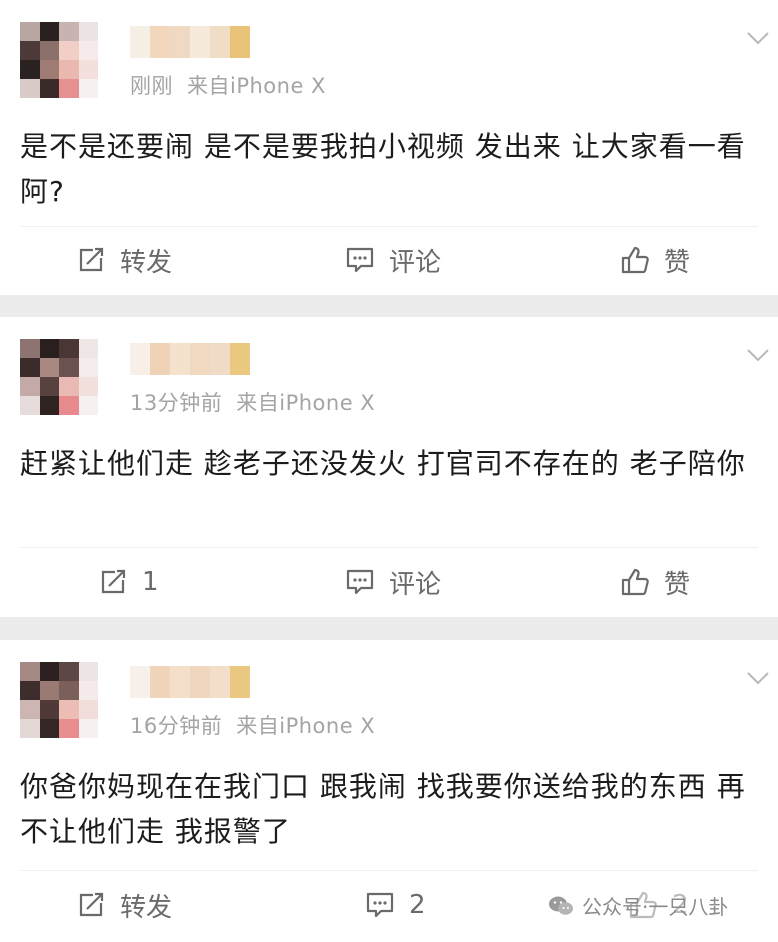 The width and height of the screenshot is (778, 942). Describe the element at coordinates (151, 86) in the screenshot. I see `post-time: 刚刚` at that location.